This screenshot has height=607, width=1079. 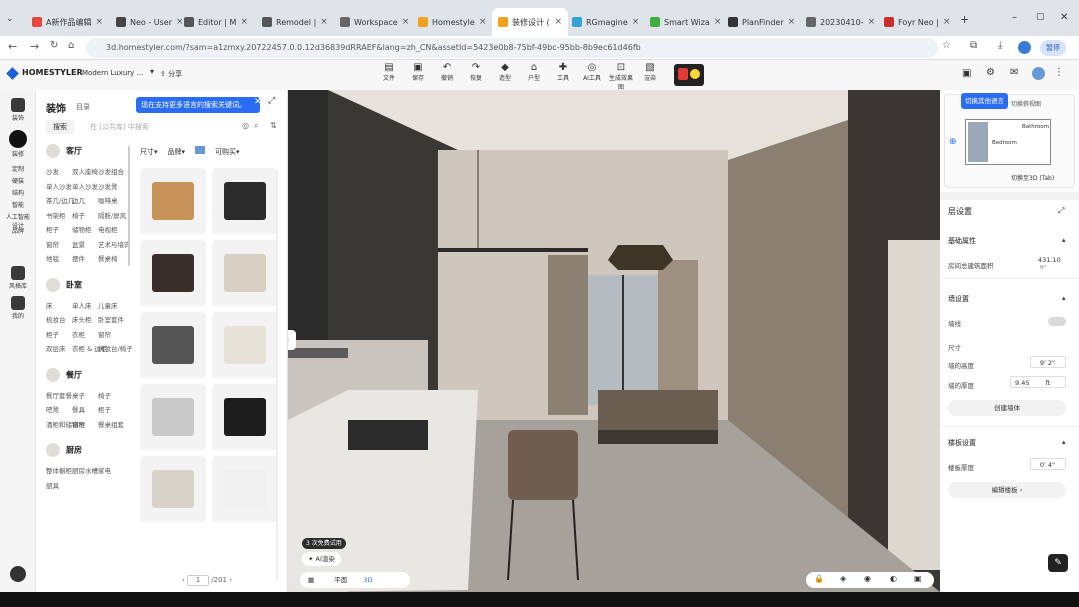 I want to click on category-item: 床, so click(x=49, y=305).